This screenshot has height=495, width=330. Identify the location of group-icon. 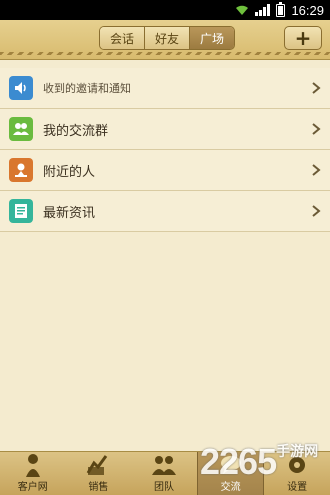
(21, 129).